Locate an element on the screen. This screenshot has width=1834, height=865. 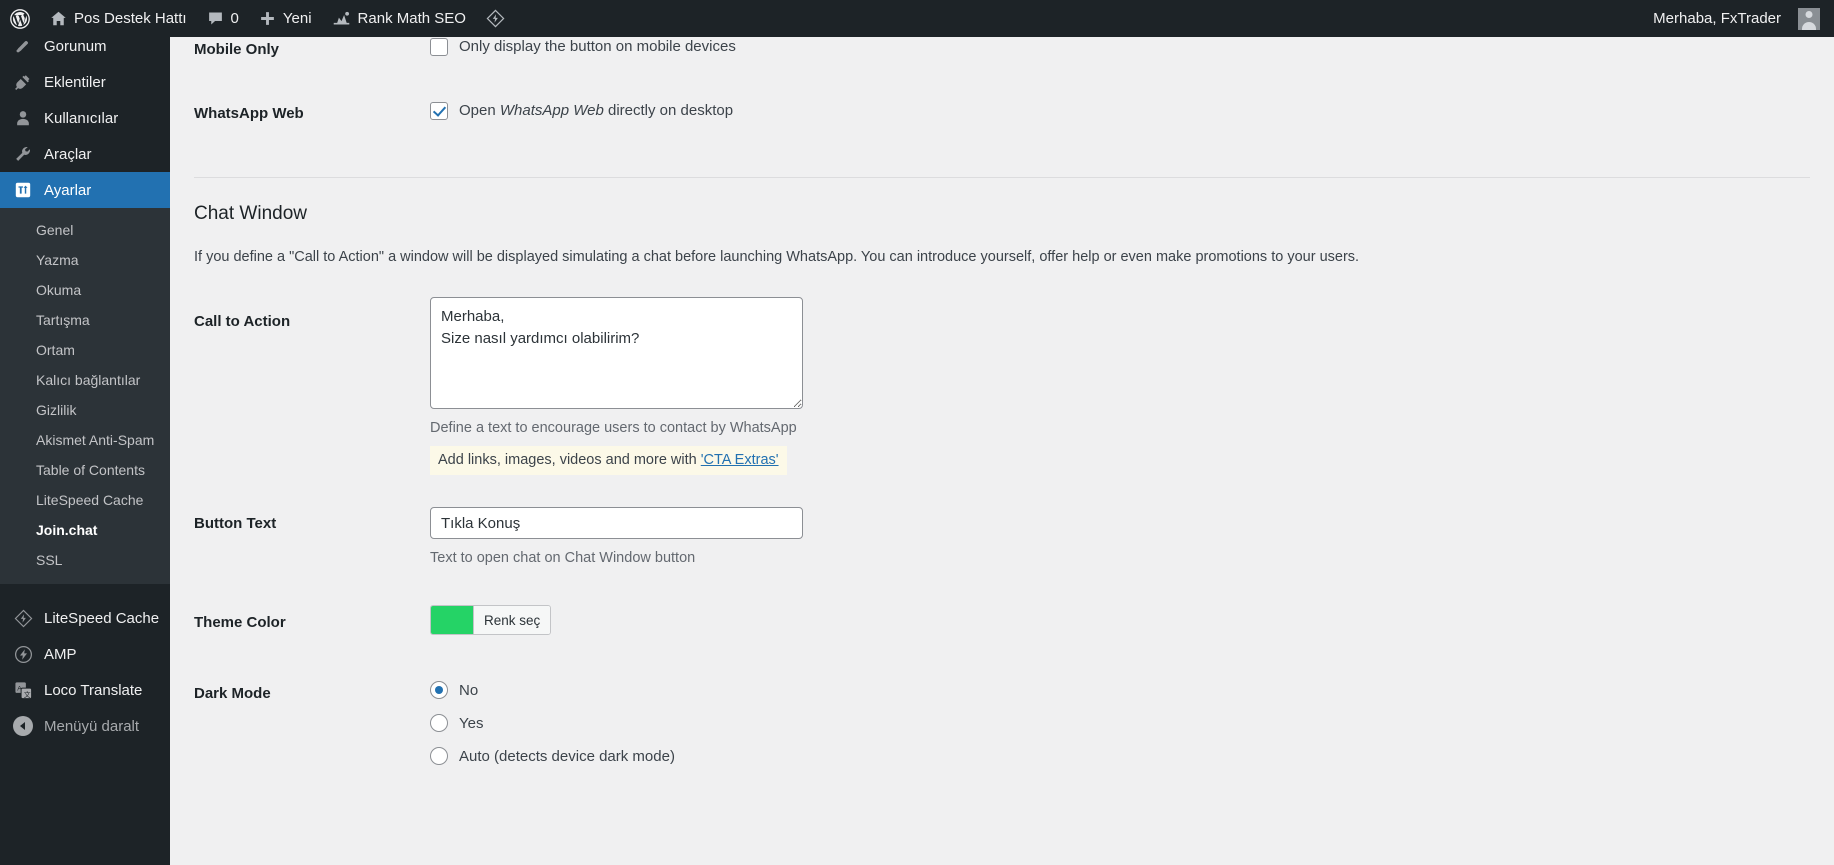
submenu-item-genel: Genel is located at coordinates (85, 230).